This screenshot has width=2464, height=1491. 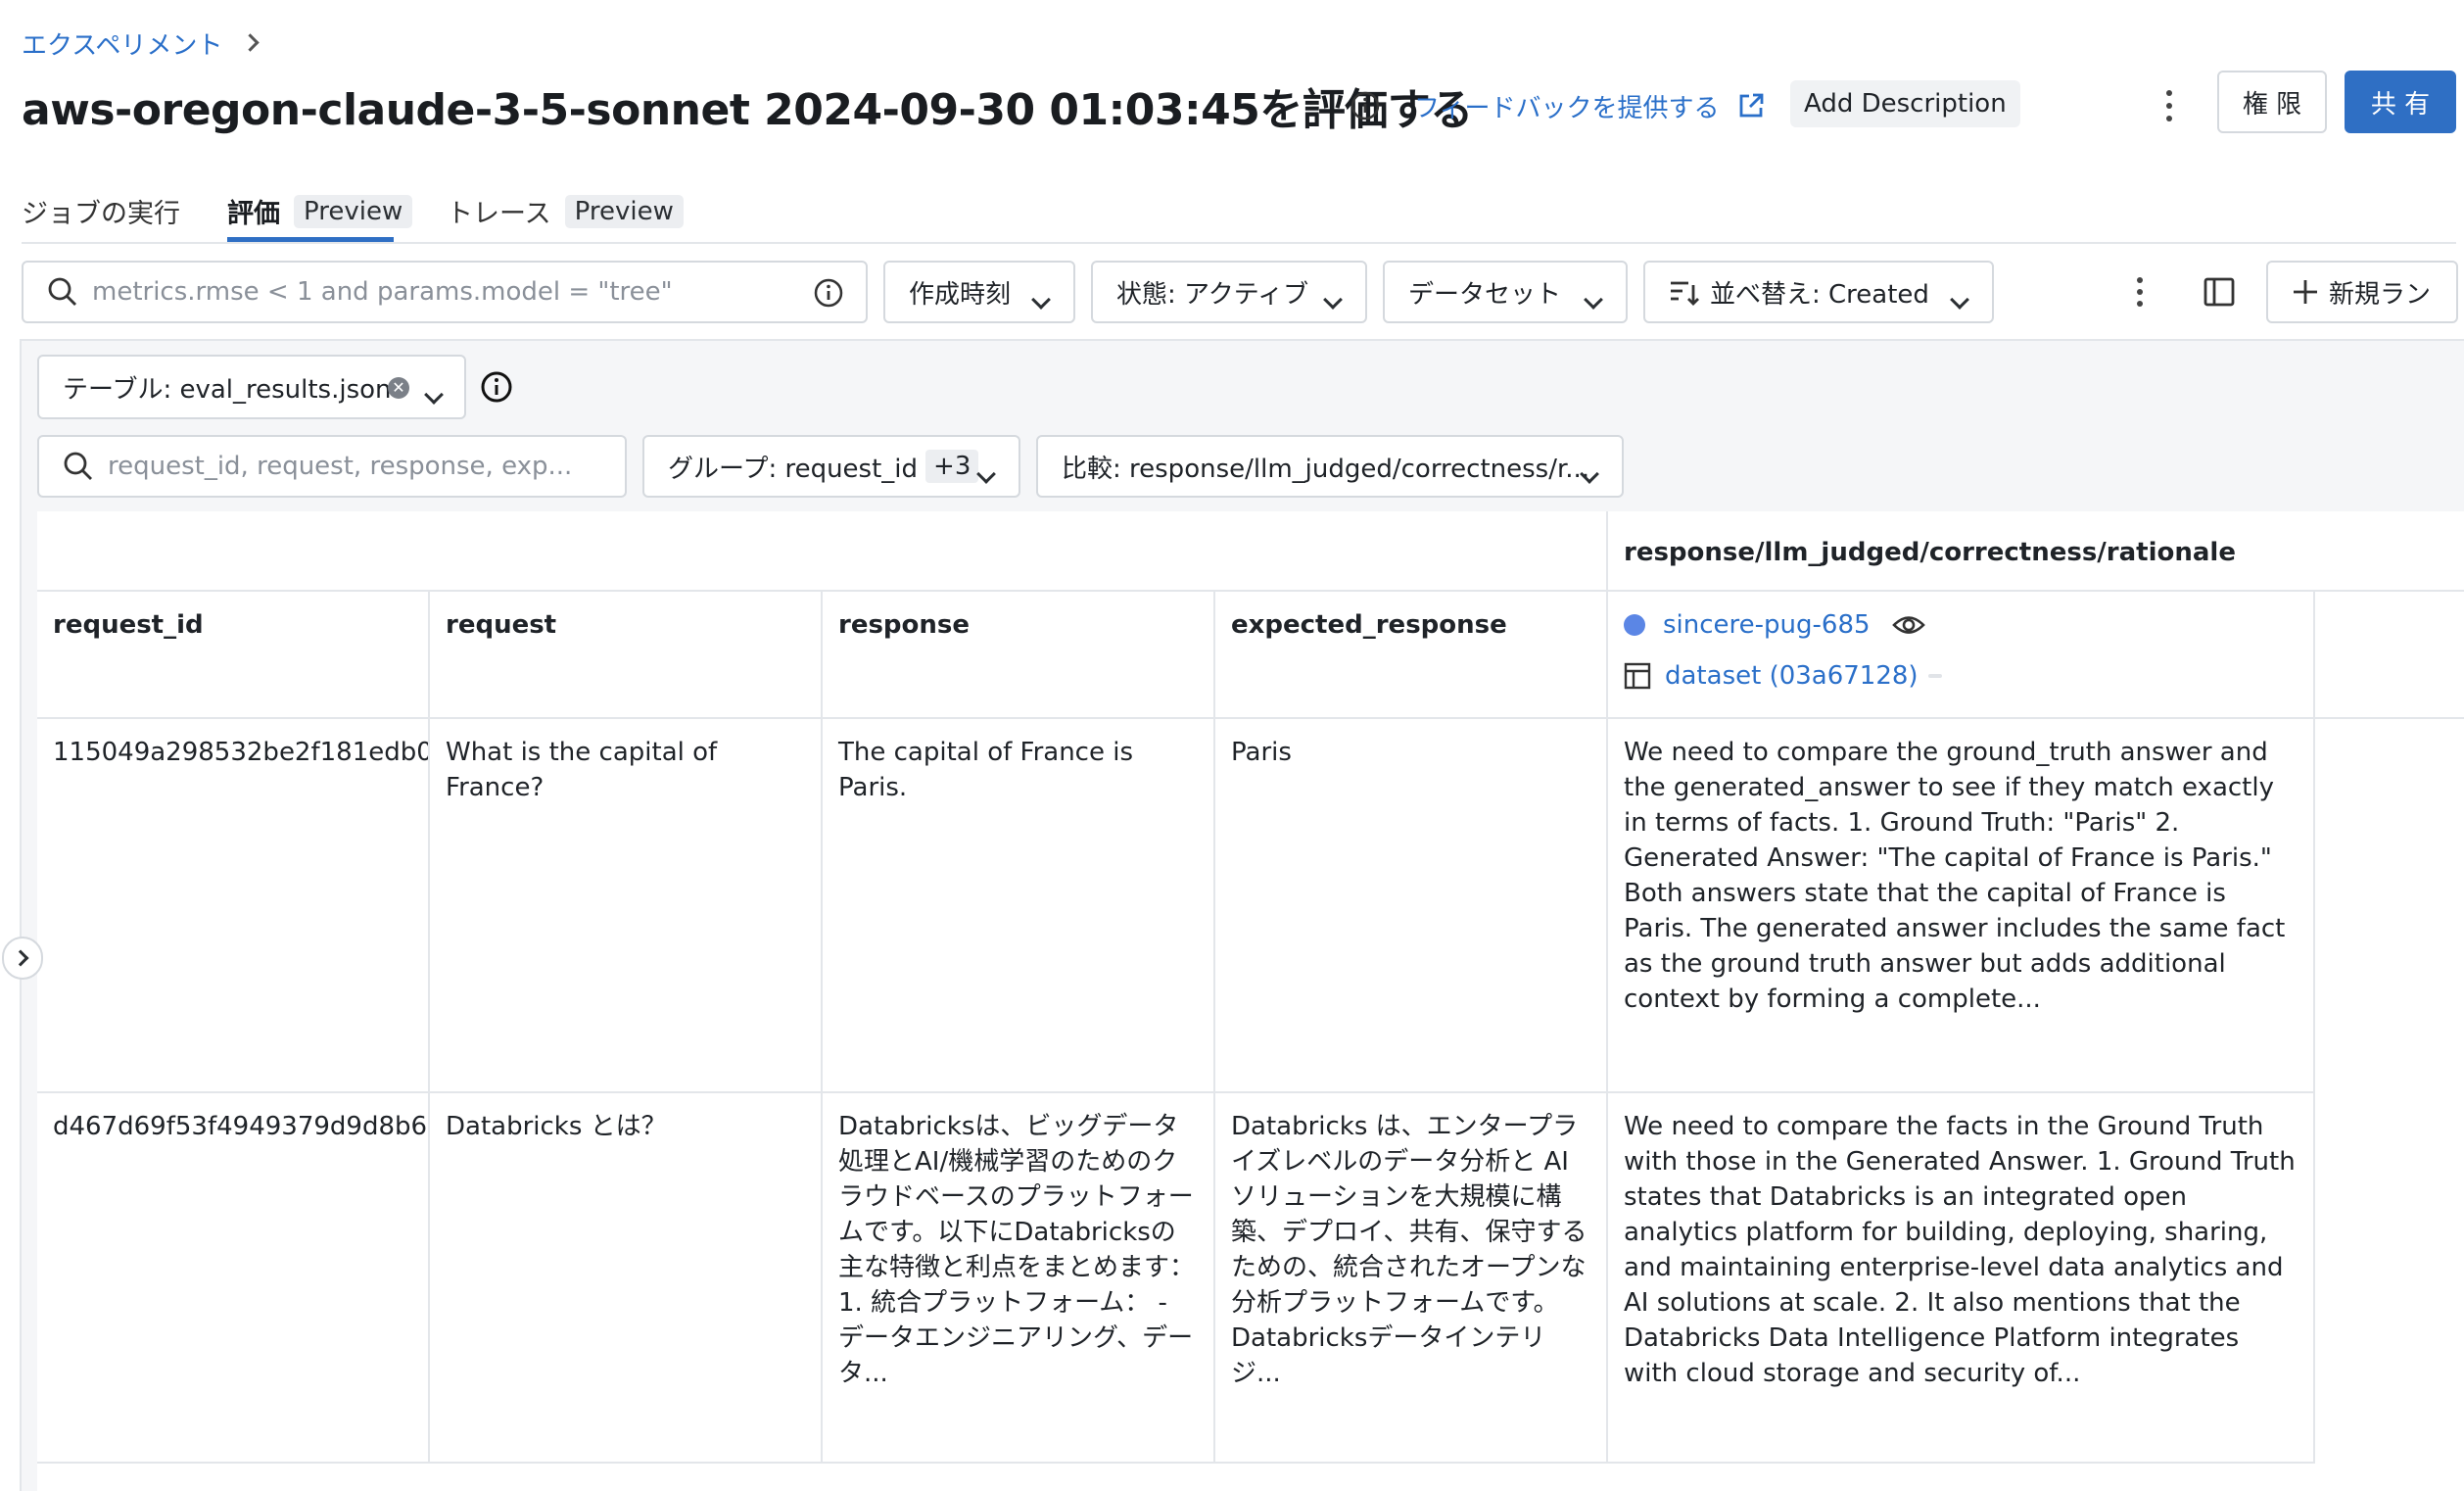 I want to click on sort-dropdown: 並べ替え: Created, so click(x=1818, y=292).